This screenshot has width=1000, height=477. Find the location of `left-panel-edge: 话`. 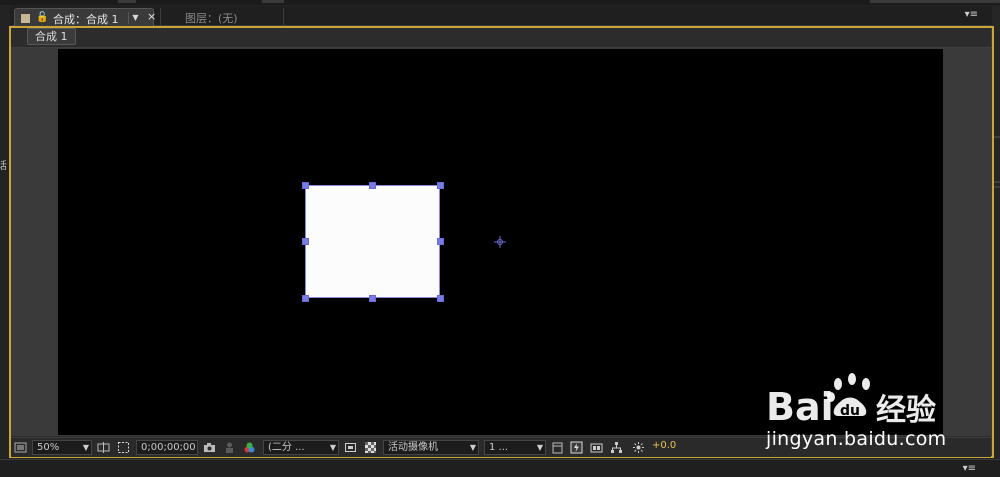

left-panel-edge: 话 is located at coordinates (3, 170).